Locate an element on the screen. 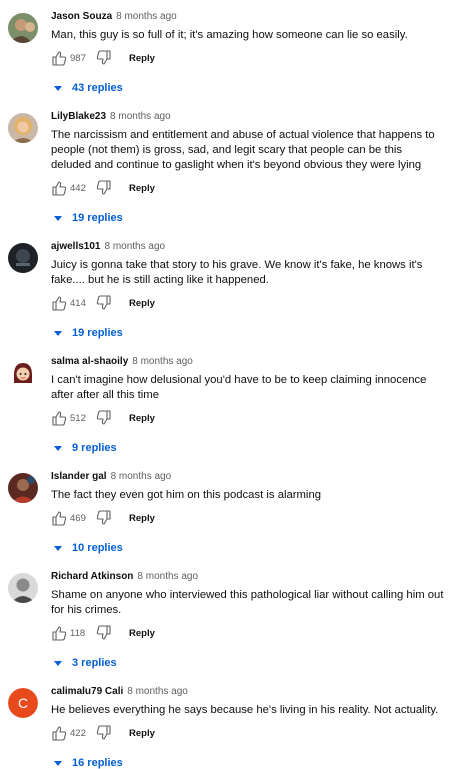 This screenshot has width=463, height=769. like-count: 442 is located at coordinates (78, 188).